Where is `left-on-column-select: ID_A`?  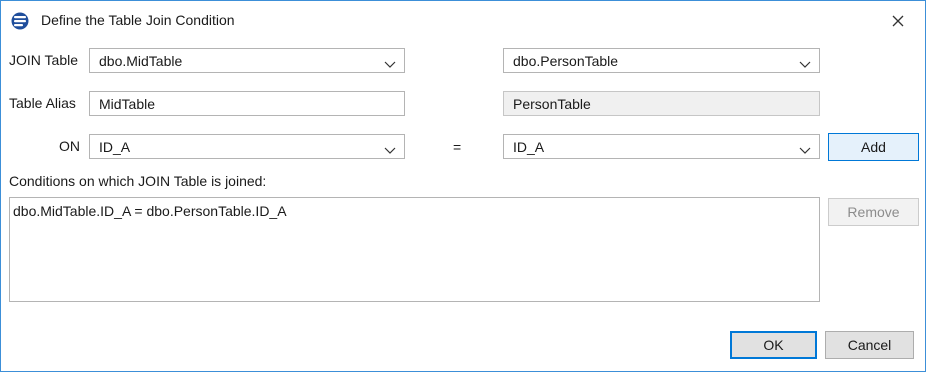 left-on-column-select: ID_A is located at coordinates (247, 146).